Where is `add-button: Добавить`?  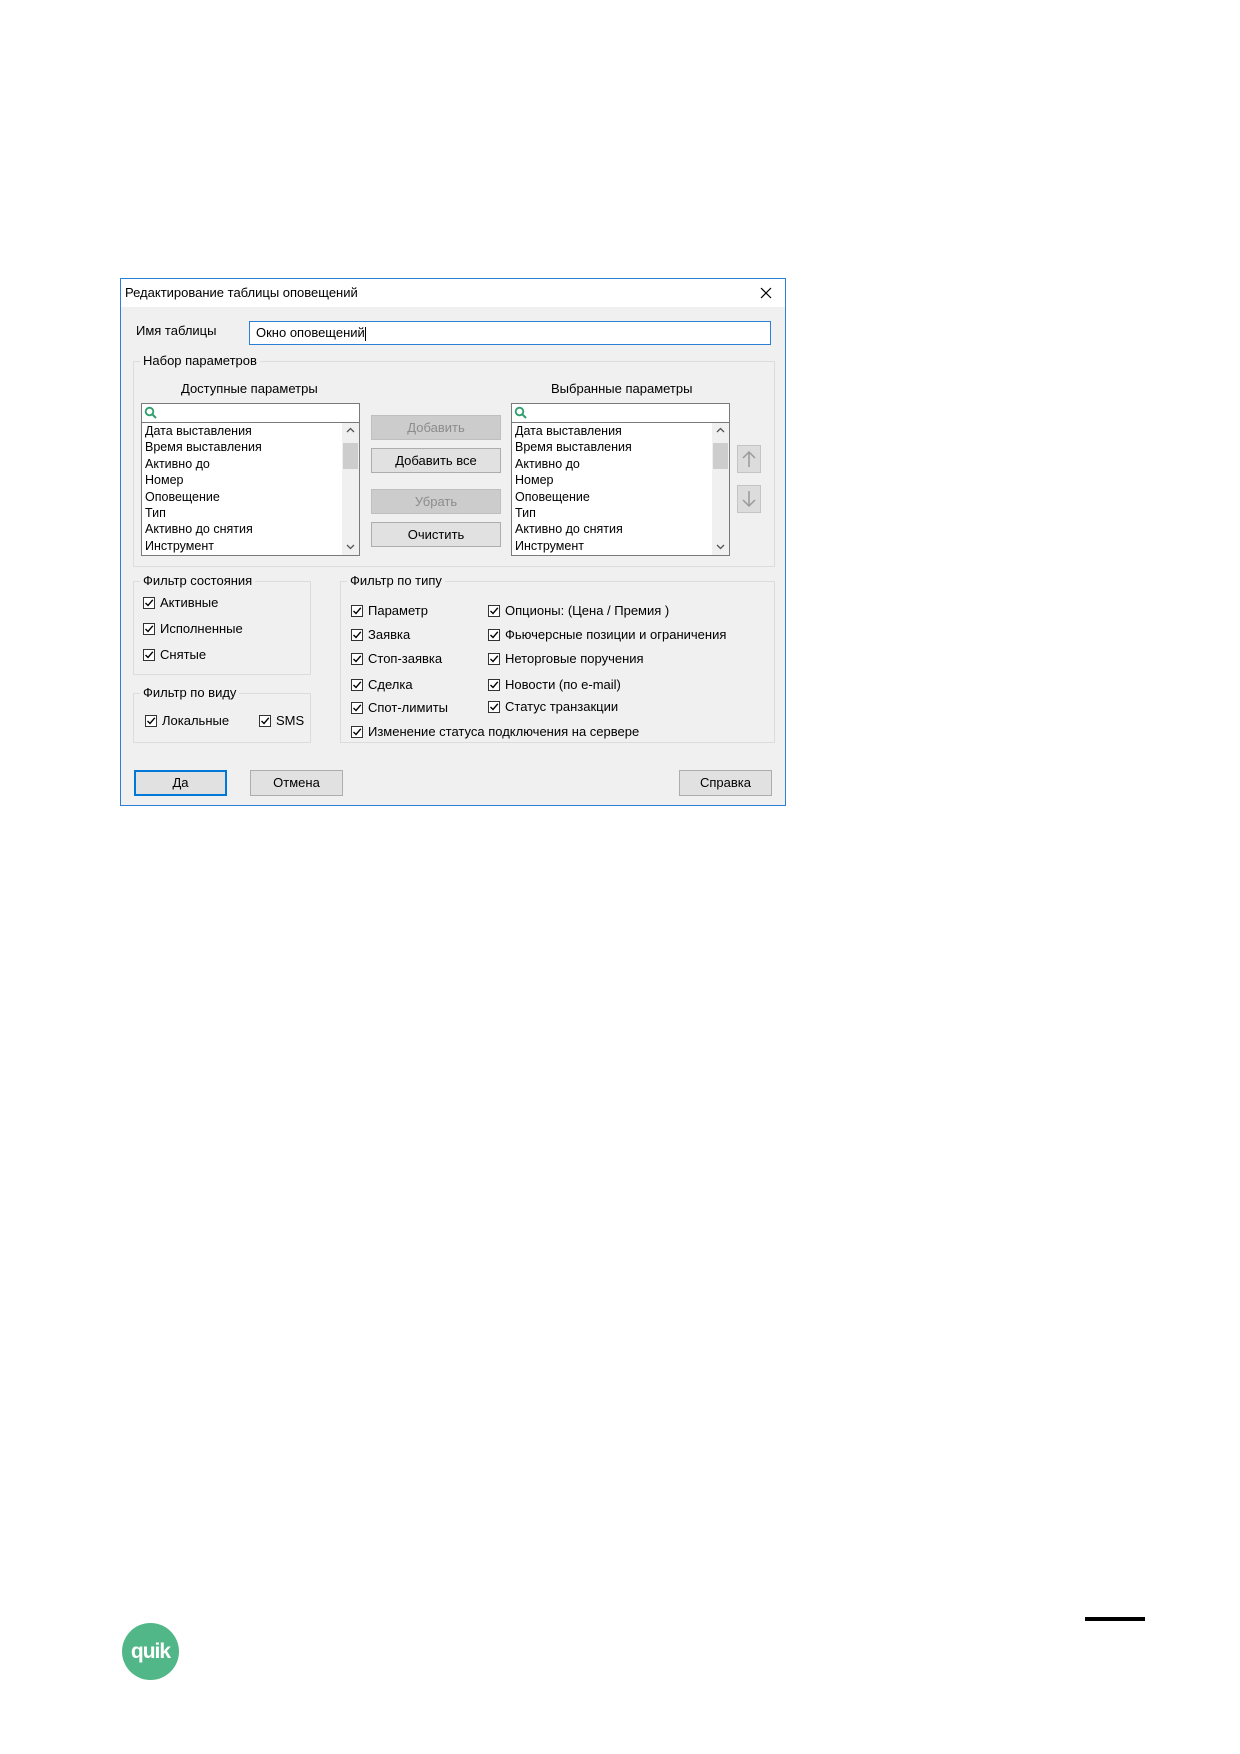
add-button: Добавить is located at coordinates (436, 427).